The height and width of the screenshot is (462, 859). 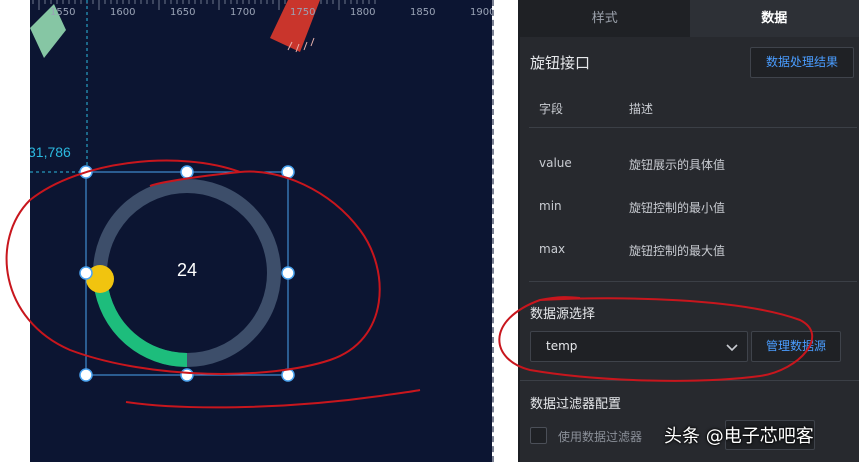 I want to click on manage-data-source-button: 管理数据源, so click(x=796, y=346).